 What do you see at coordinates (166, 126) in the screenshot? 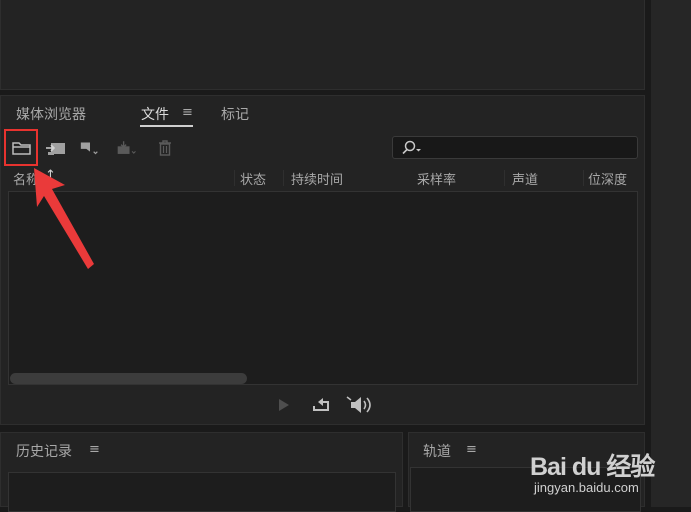
I see `active-tab-underline` at bounding box center [166, 126].